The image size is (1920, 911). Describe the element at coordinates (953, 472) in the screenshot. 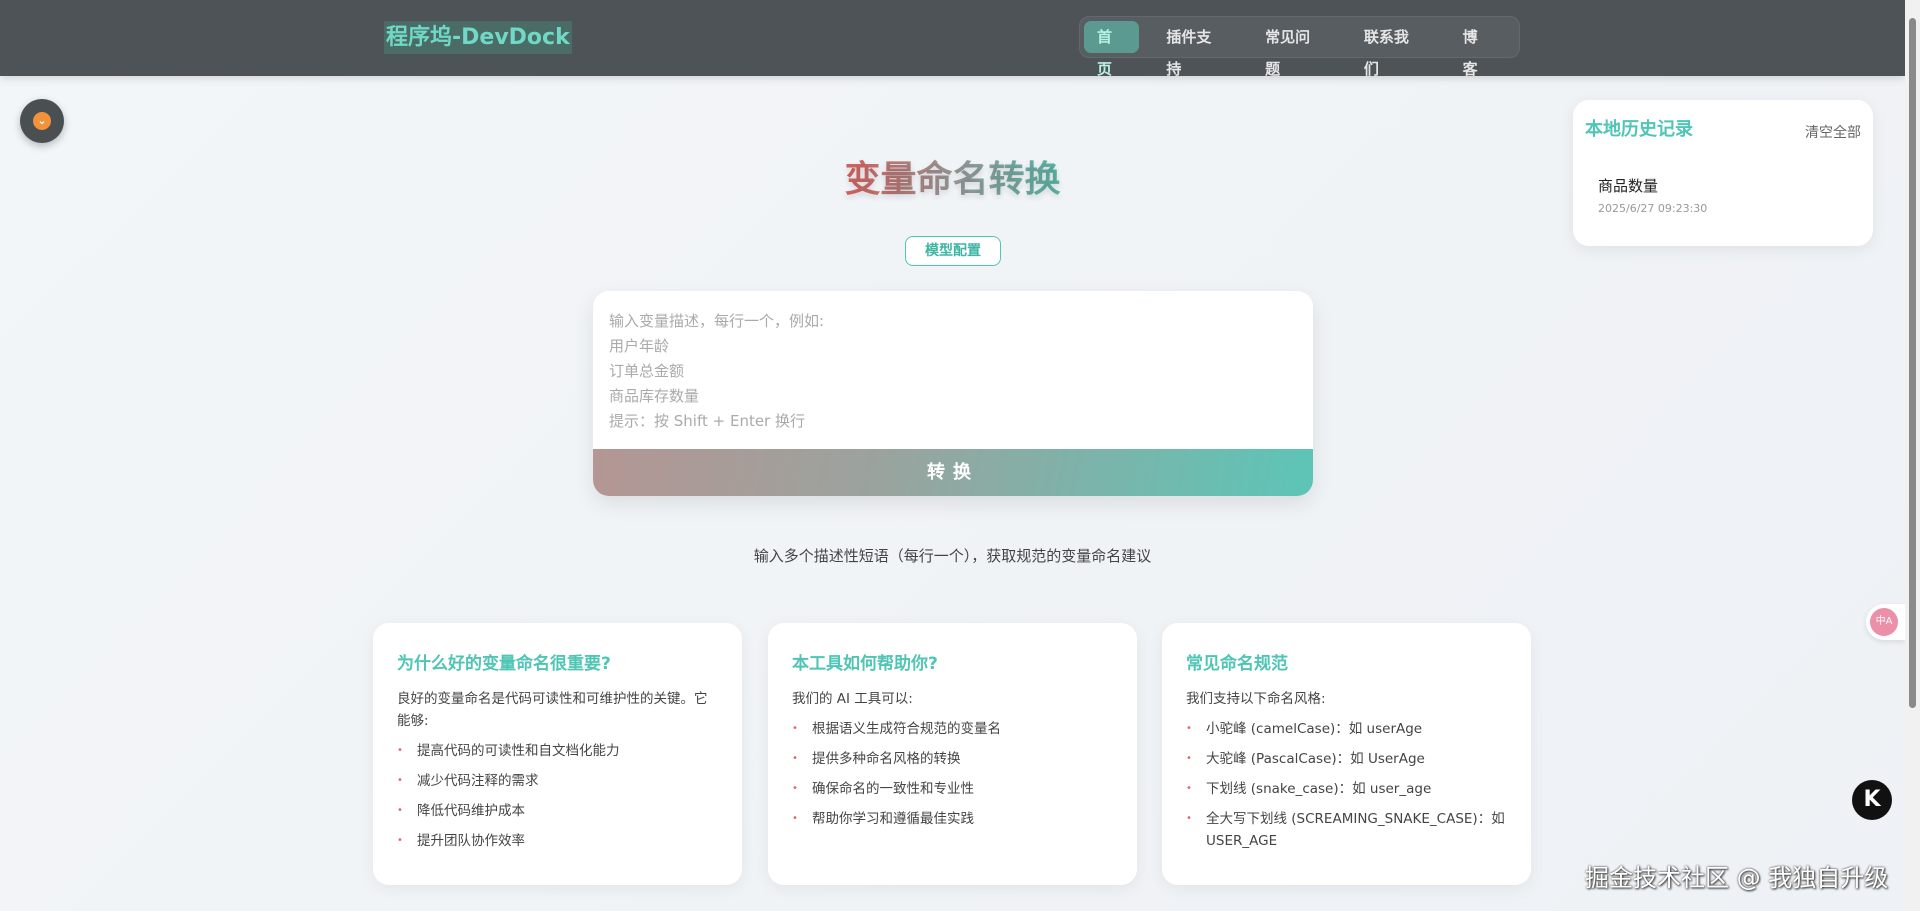

I see `convert-button: 转换` at that location.